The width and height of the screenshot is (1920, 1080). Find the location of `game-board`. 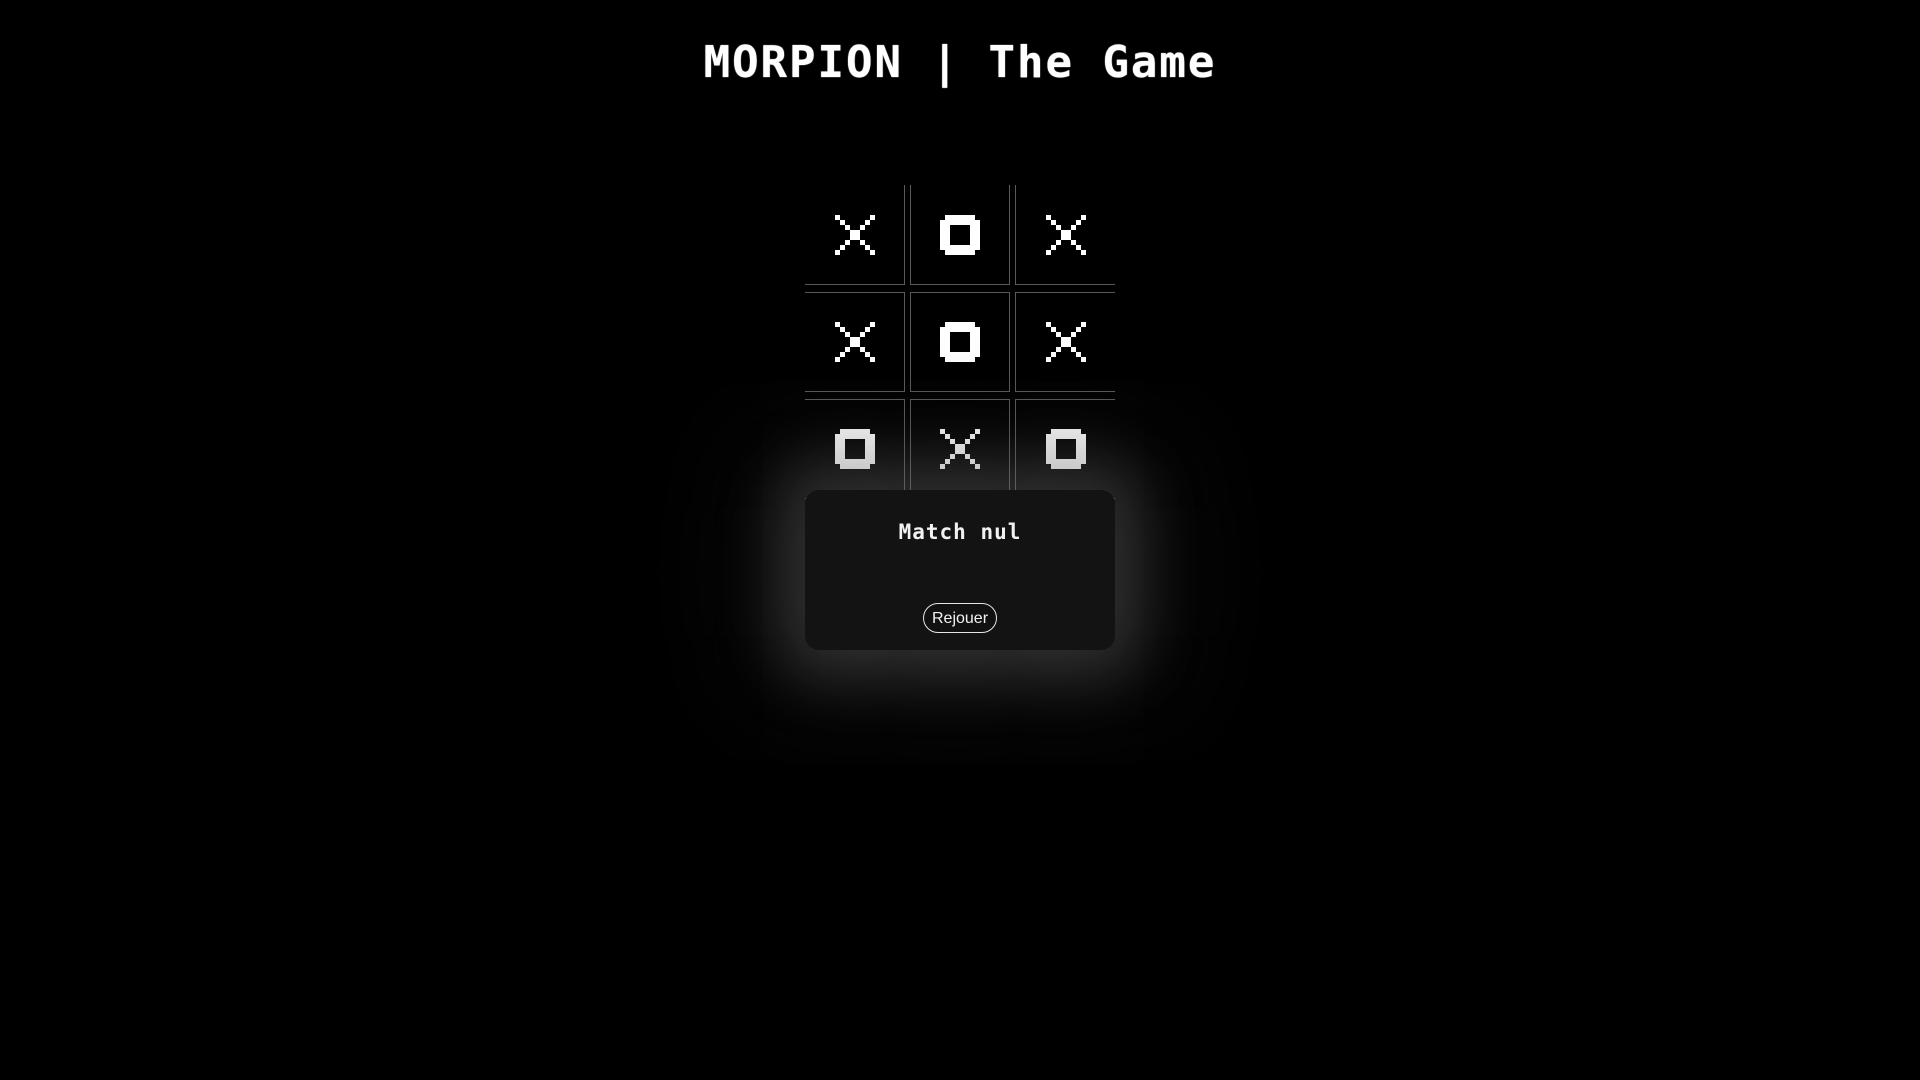

game-board is located at coordinates (960, 342).